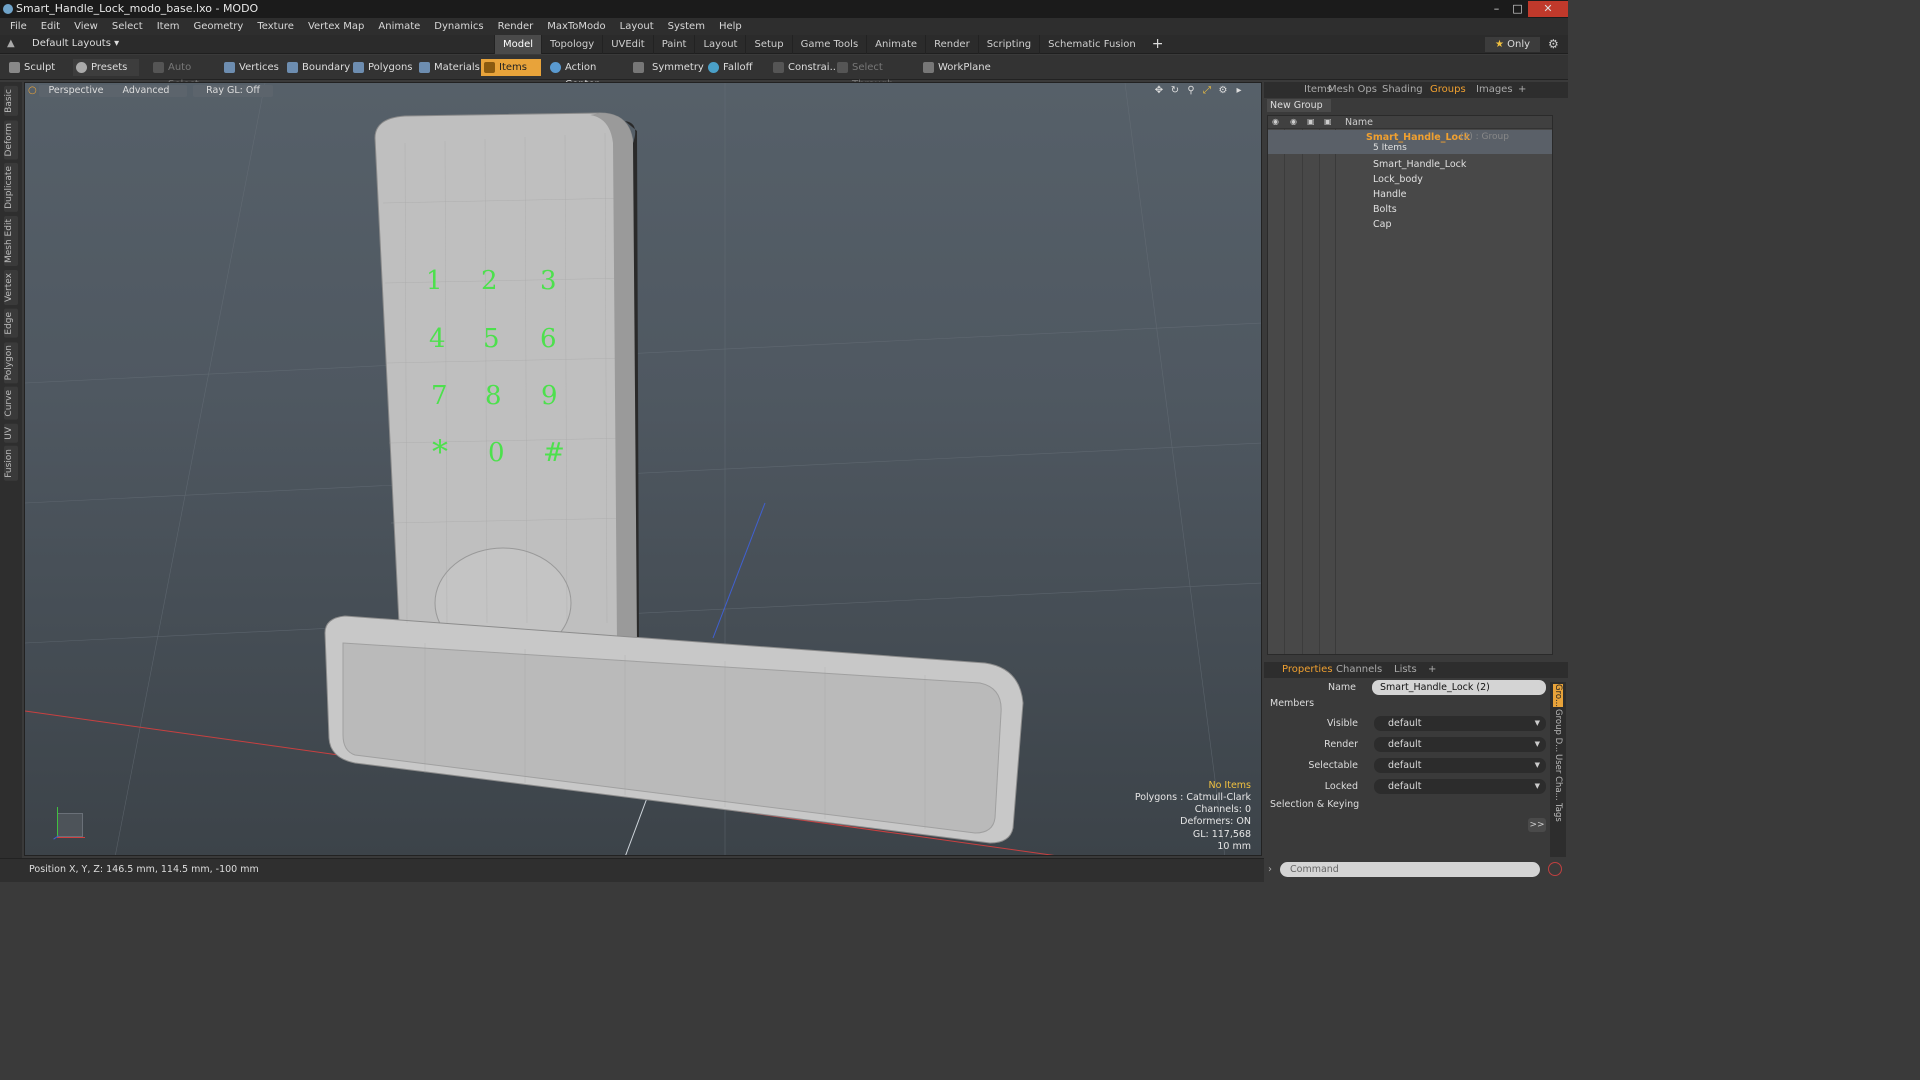 This screenshot has width=1920, height=1080. Describe the element at coordinates (576, 26) in the screenshot. I see `menu-maxtomodo: MaxToModo` at that location.